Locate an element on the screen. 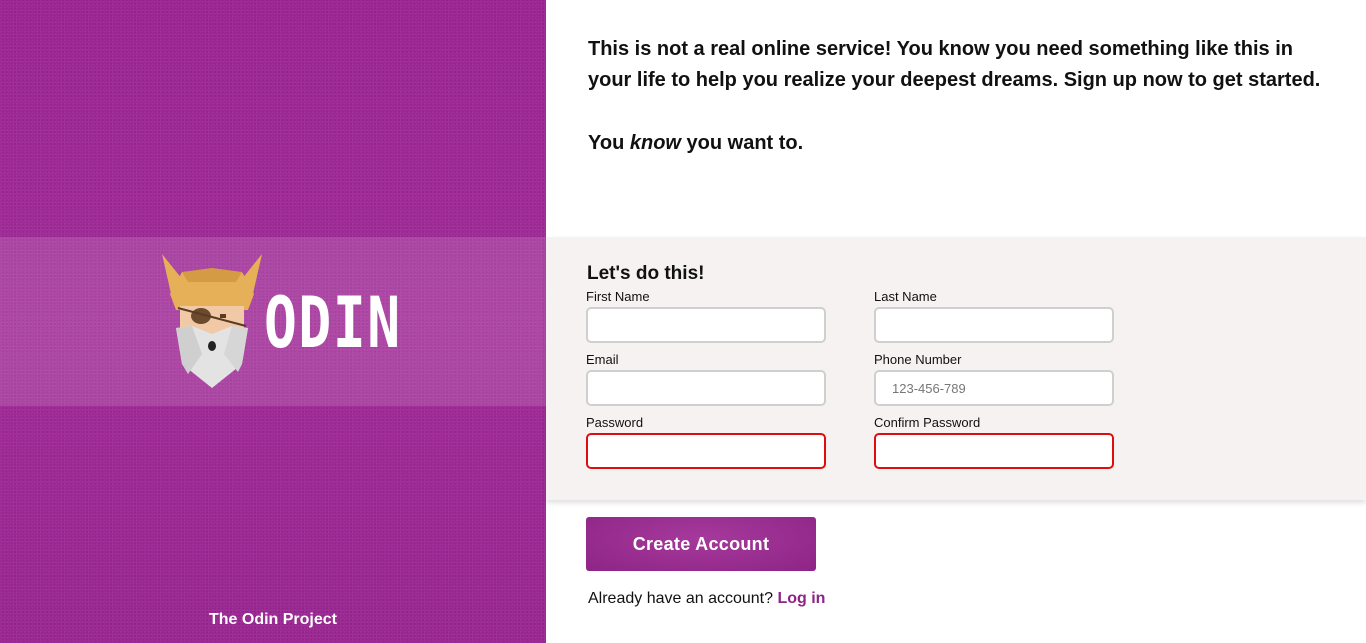 This screenshot has width=1366, height=643. odin-logo: ODIN is located at coordinates (281, 322).